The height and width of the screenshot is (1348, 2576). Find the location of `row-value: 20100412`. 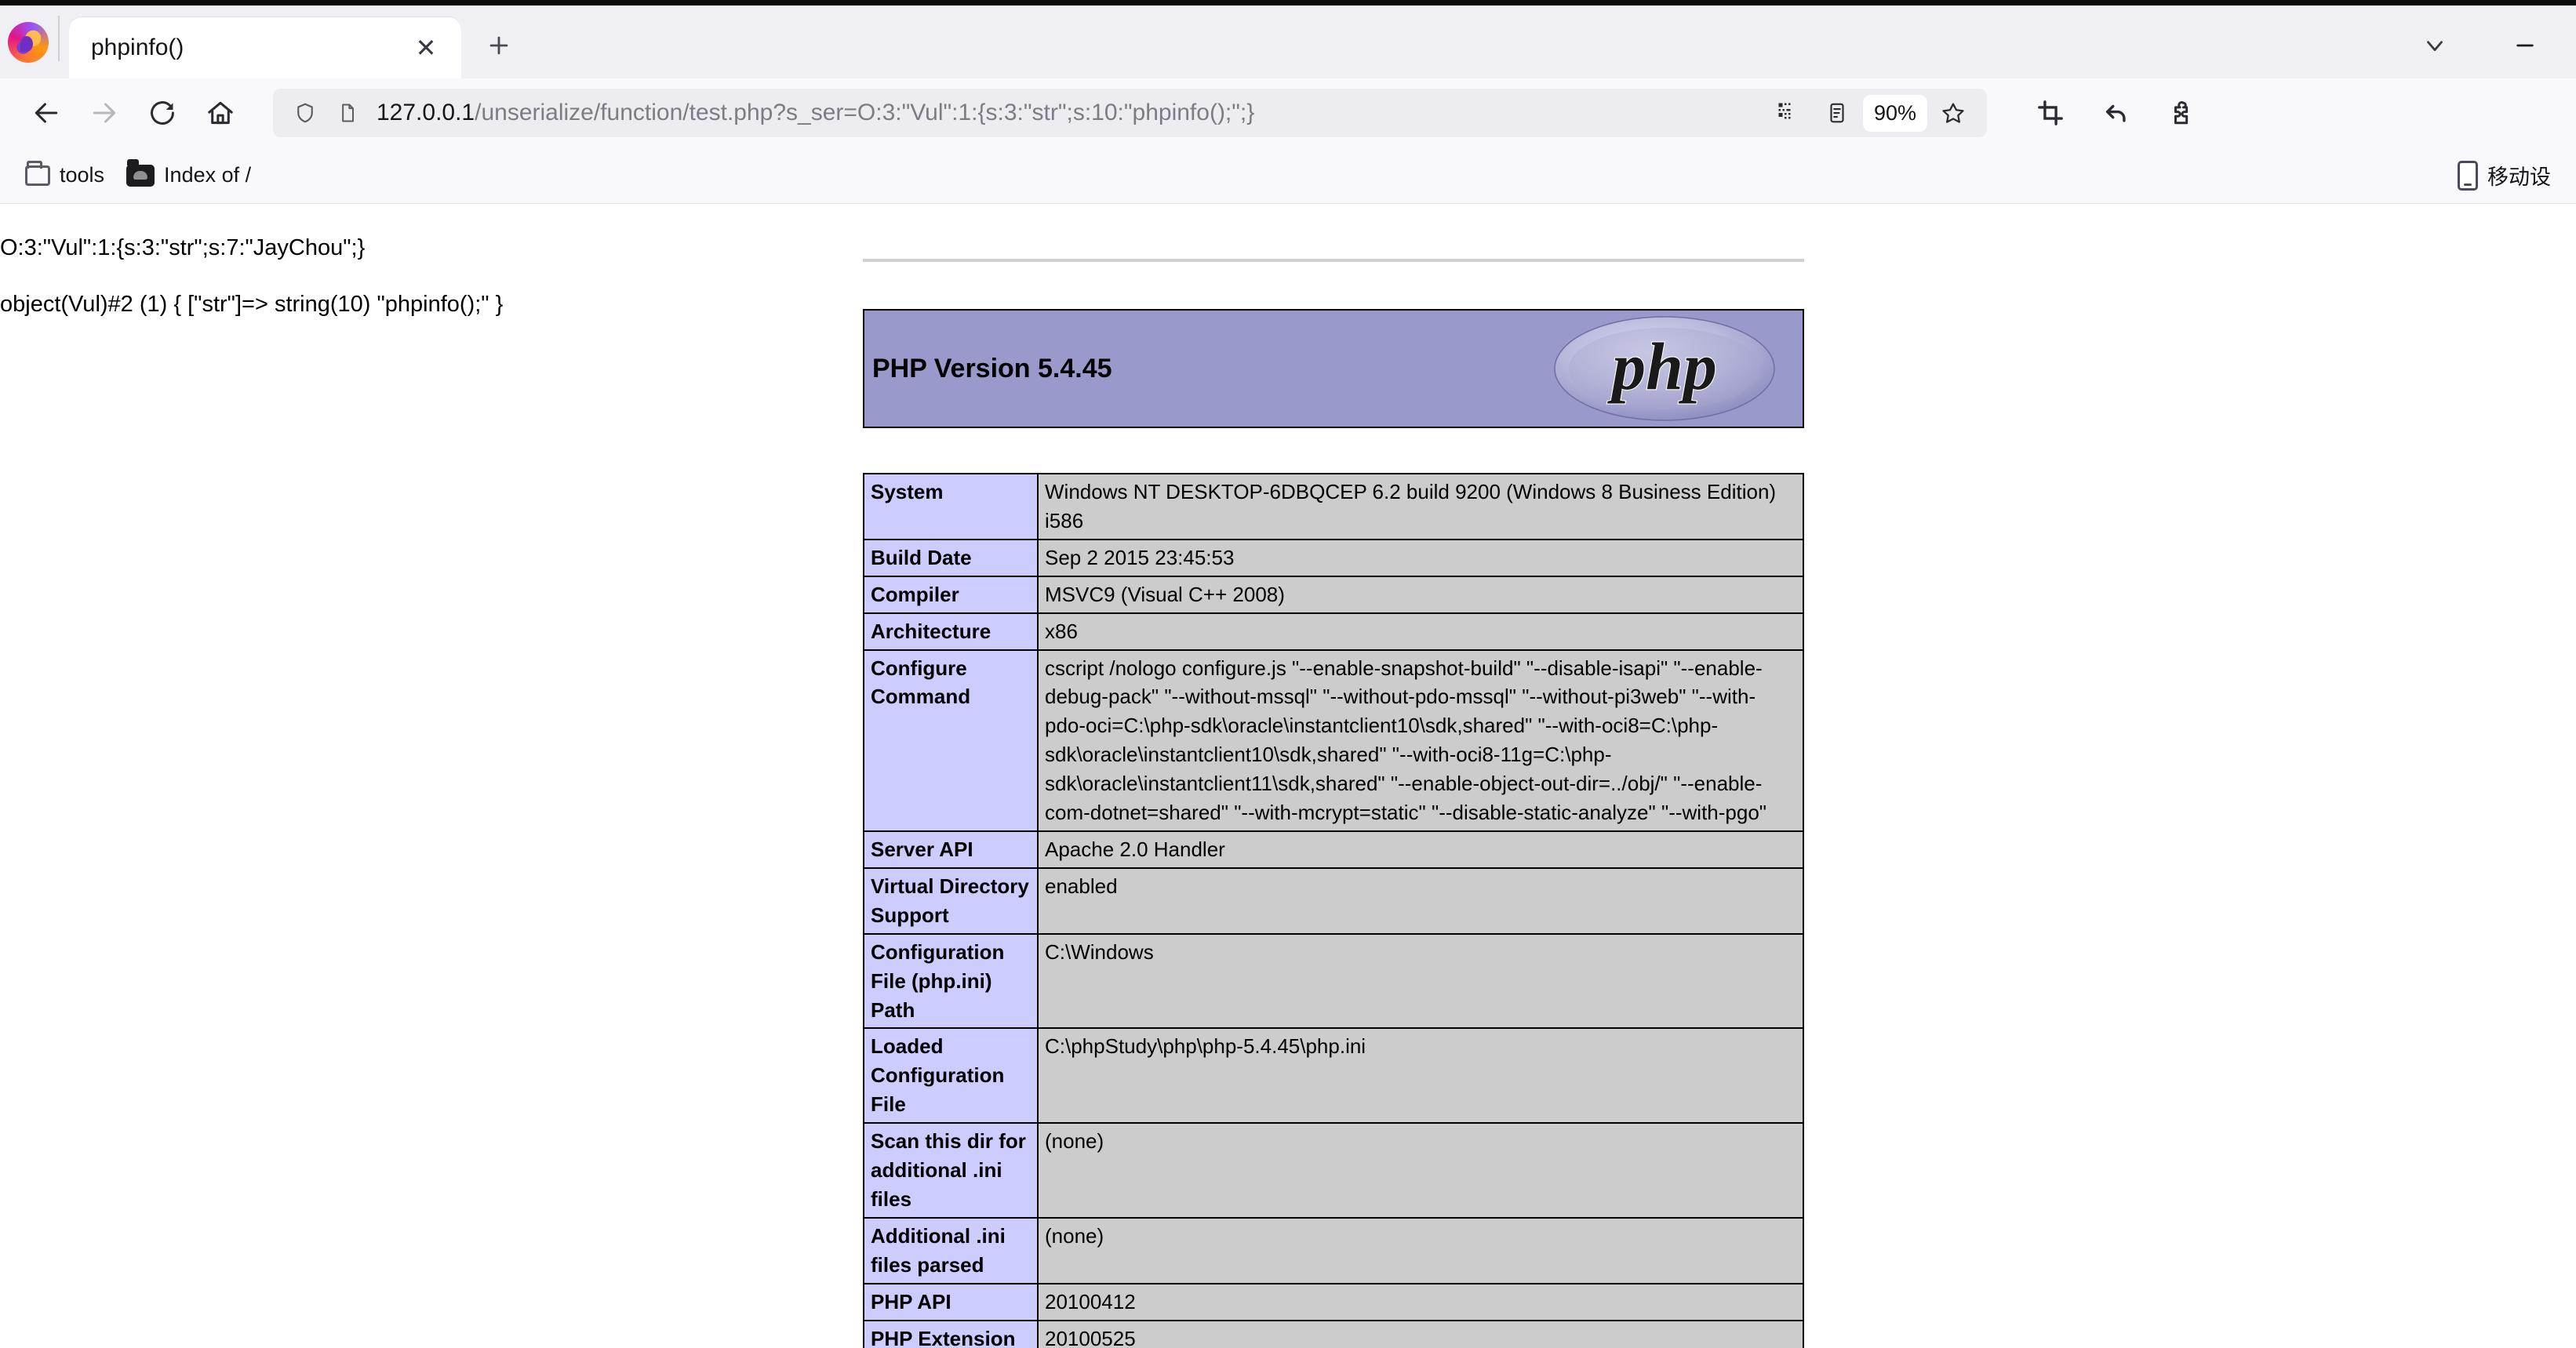

row-value: 20100412 is located at coordinates (1420, 1301).